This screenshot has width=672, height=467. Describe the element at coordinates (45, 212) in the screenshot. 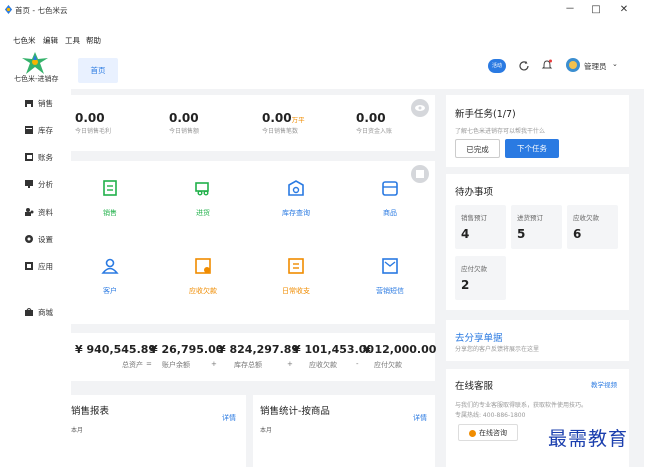

I see `sidebar-item-label: 资料` at that location.